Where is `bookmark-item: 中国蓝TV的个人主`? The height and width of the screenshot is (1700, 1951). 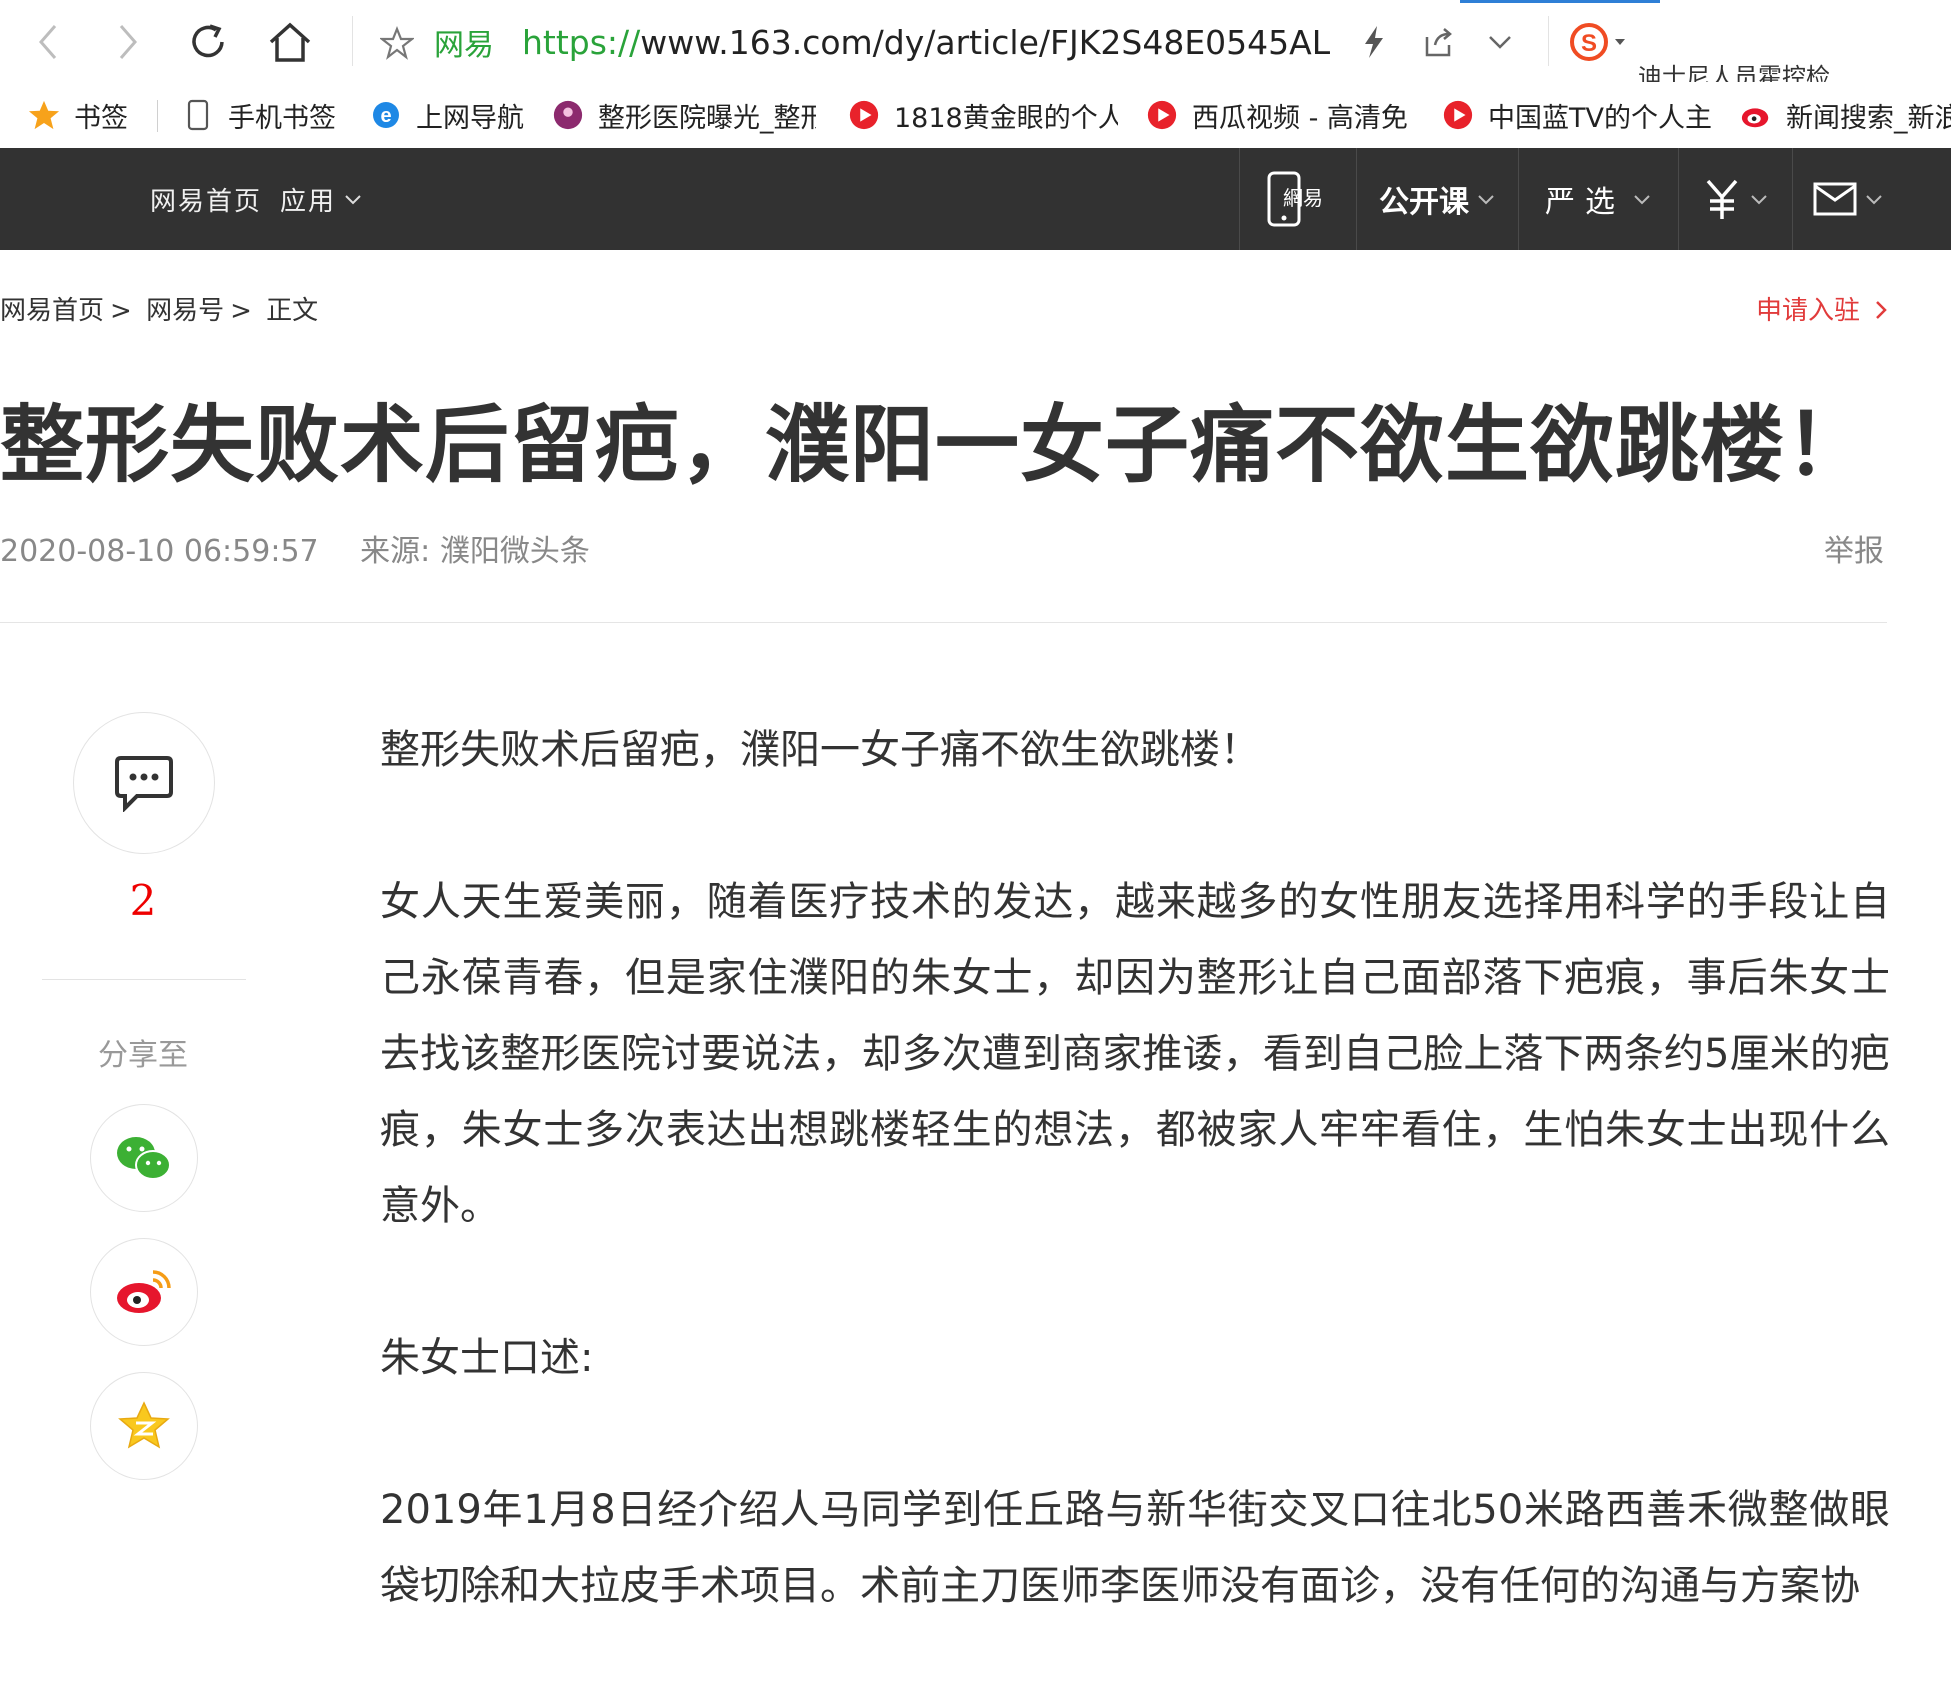
bookmark-item: 中国蓝TV的个人主 is located at coordinates (1577, 115).